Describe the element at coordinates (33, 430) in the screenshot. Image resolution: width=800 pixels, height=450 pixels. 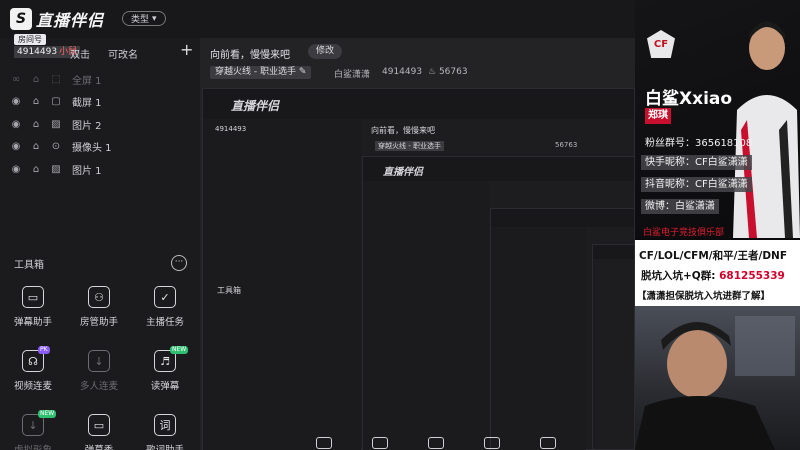
I see `tool-virtual-avatar: ↓ NEW 虚拟形象` at that location.